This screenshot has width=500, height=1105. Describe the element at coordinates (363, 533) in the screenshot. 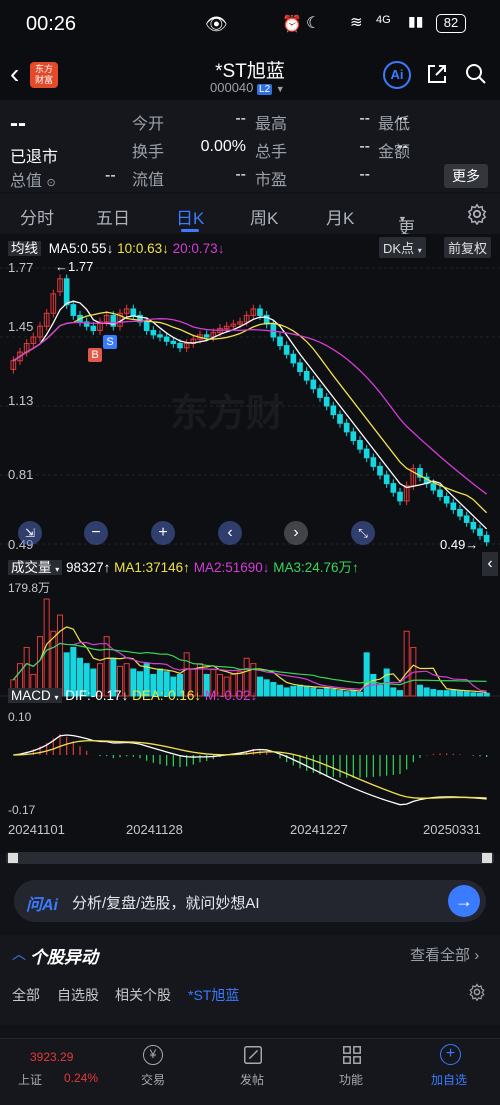

I see `fullscreen-icon: ⤡` at that location.